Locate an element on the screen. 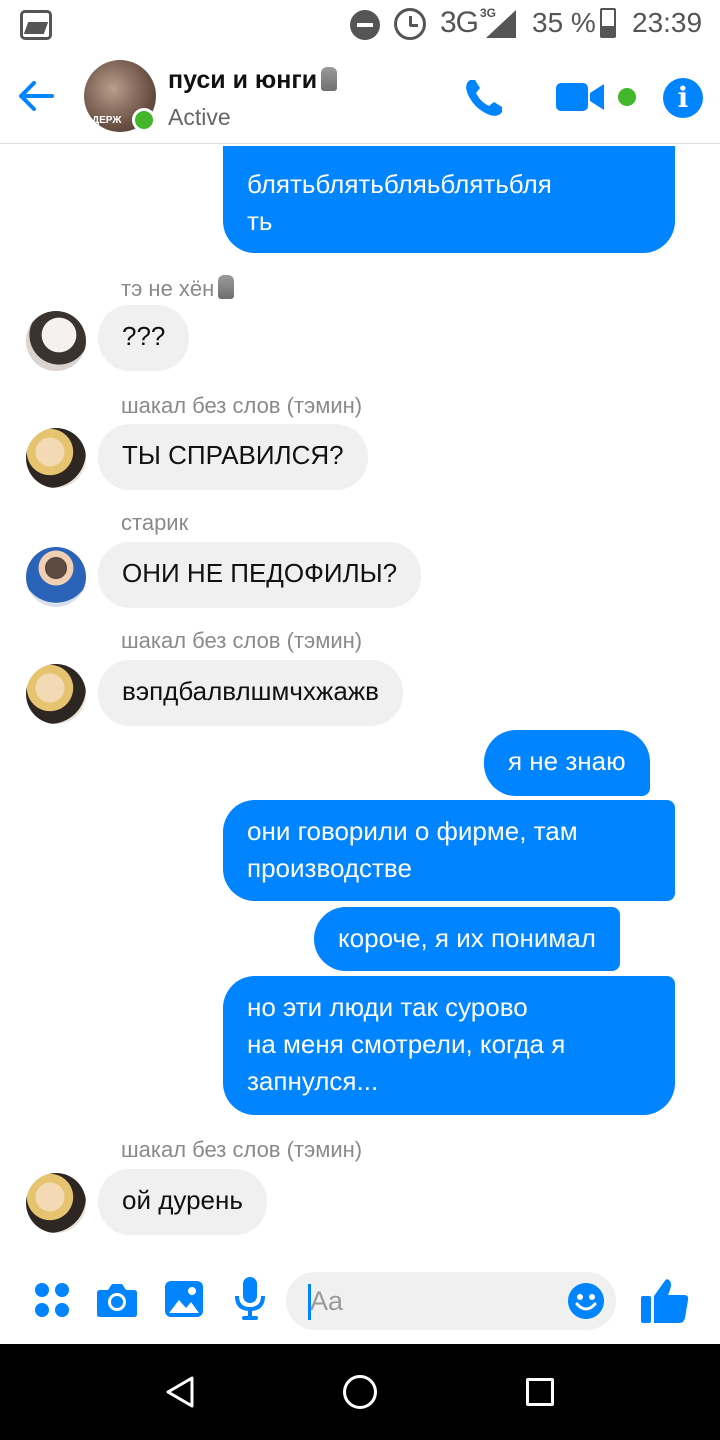 This screenshot has height=1440, width=720. message-text: вэпдбалвлшмчхжажв is located at coordinates (250, 691).